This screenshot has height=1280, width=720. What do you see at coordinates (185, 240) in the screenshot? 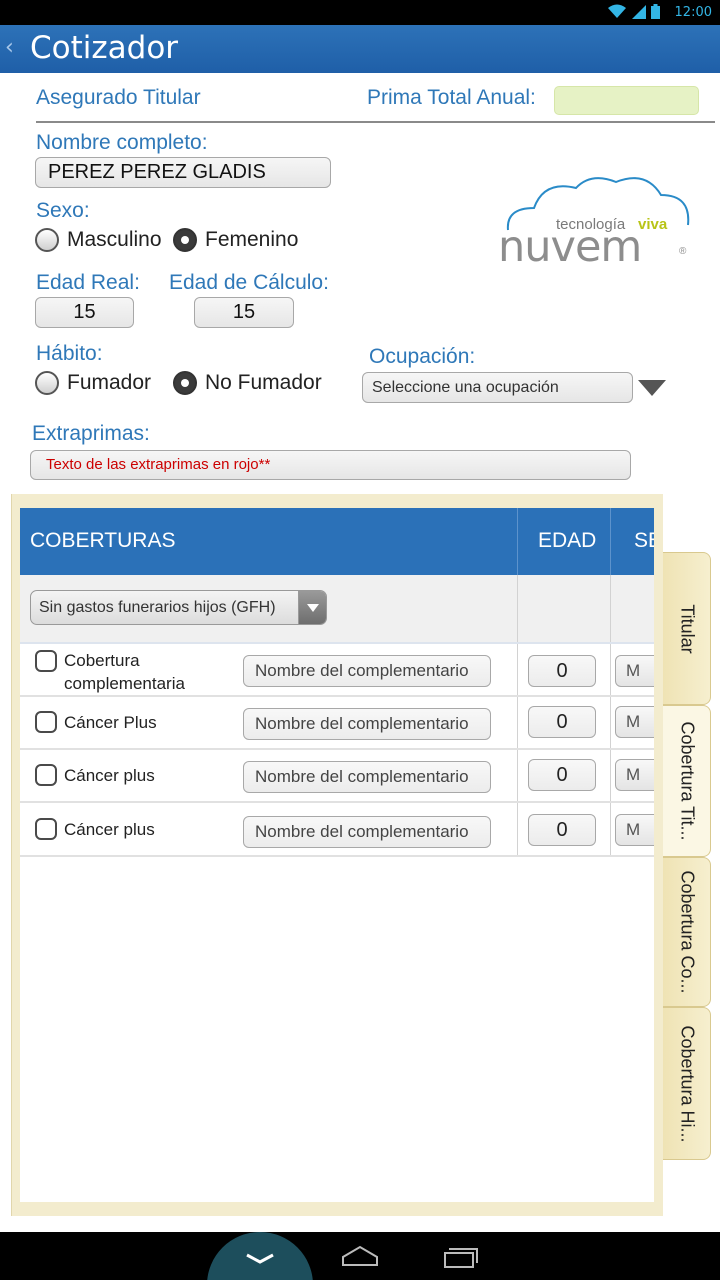
I see `radio-femenino` at bounding box center [185, 240].